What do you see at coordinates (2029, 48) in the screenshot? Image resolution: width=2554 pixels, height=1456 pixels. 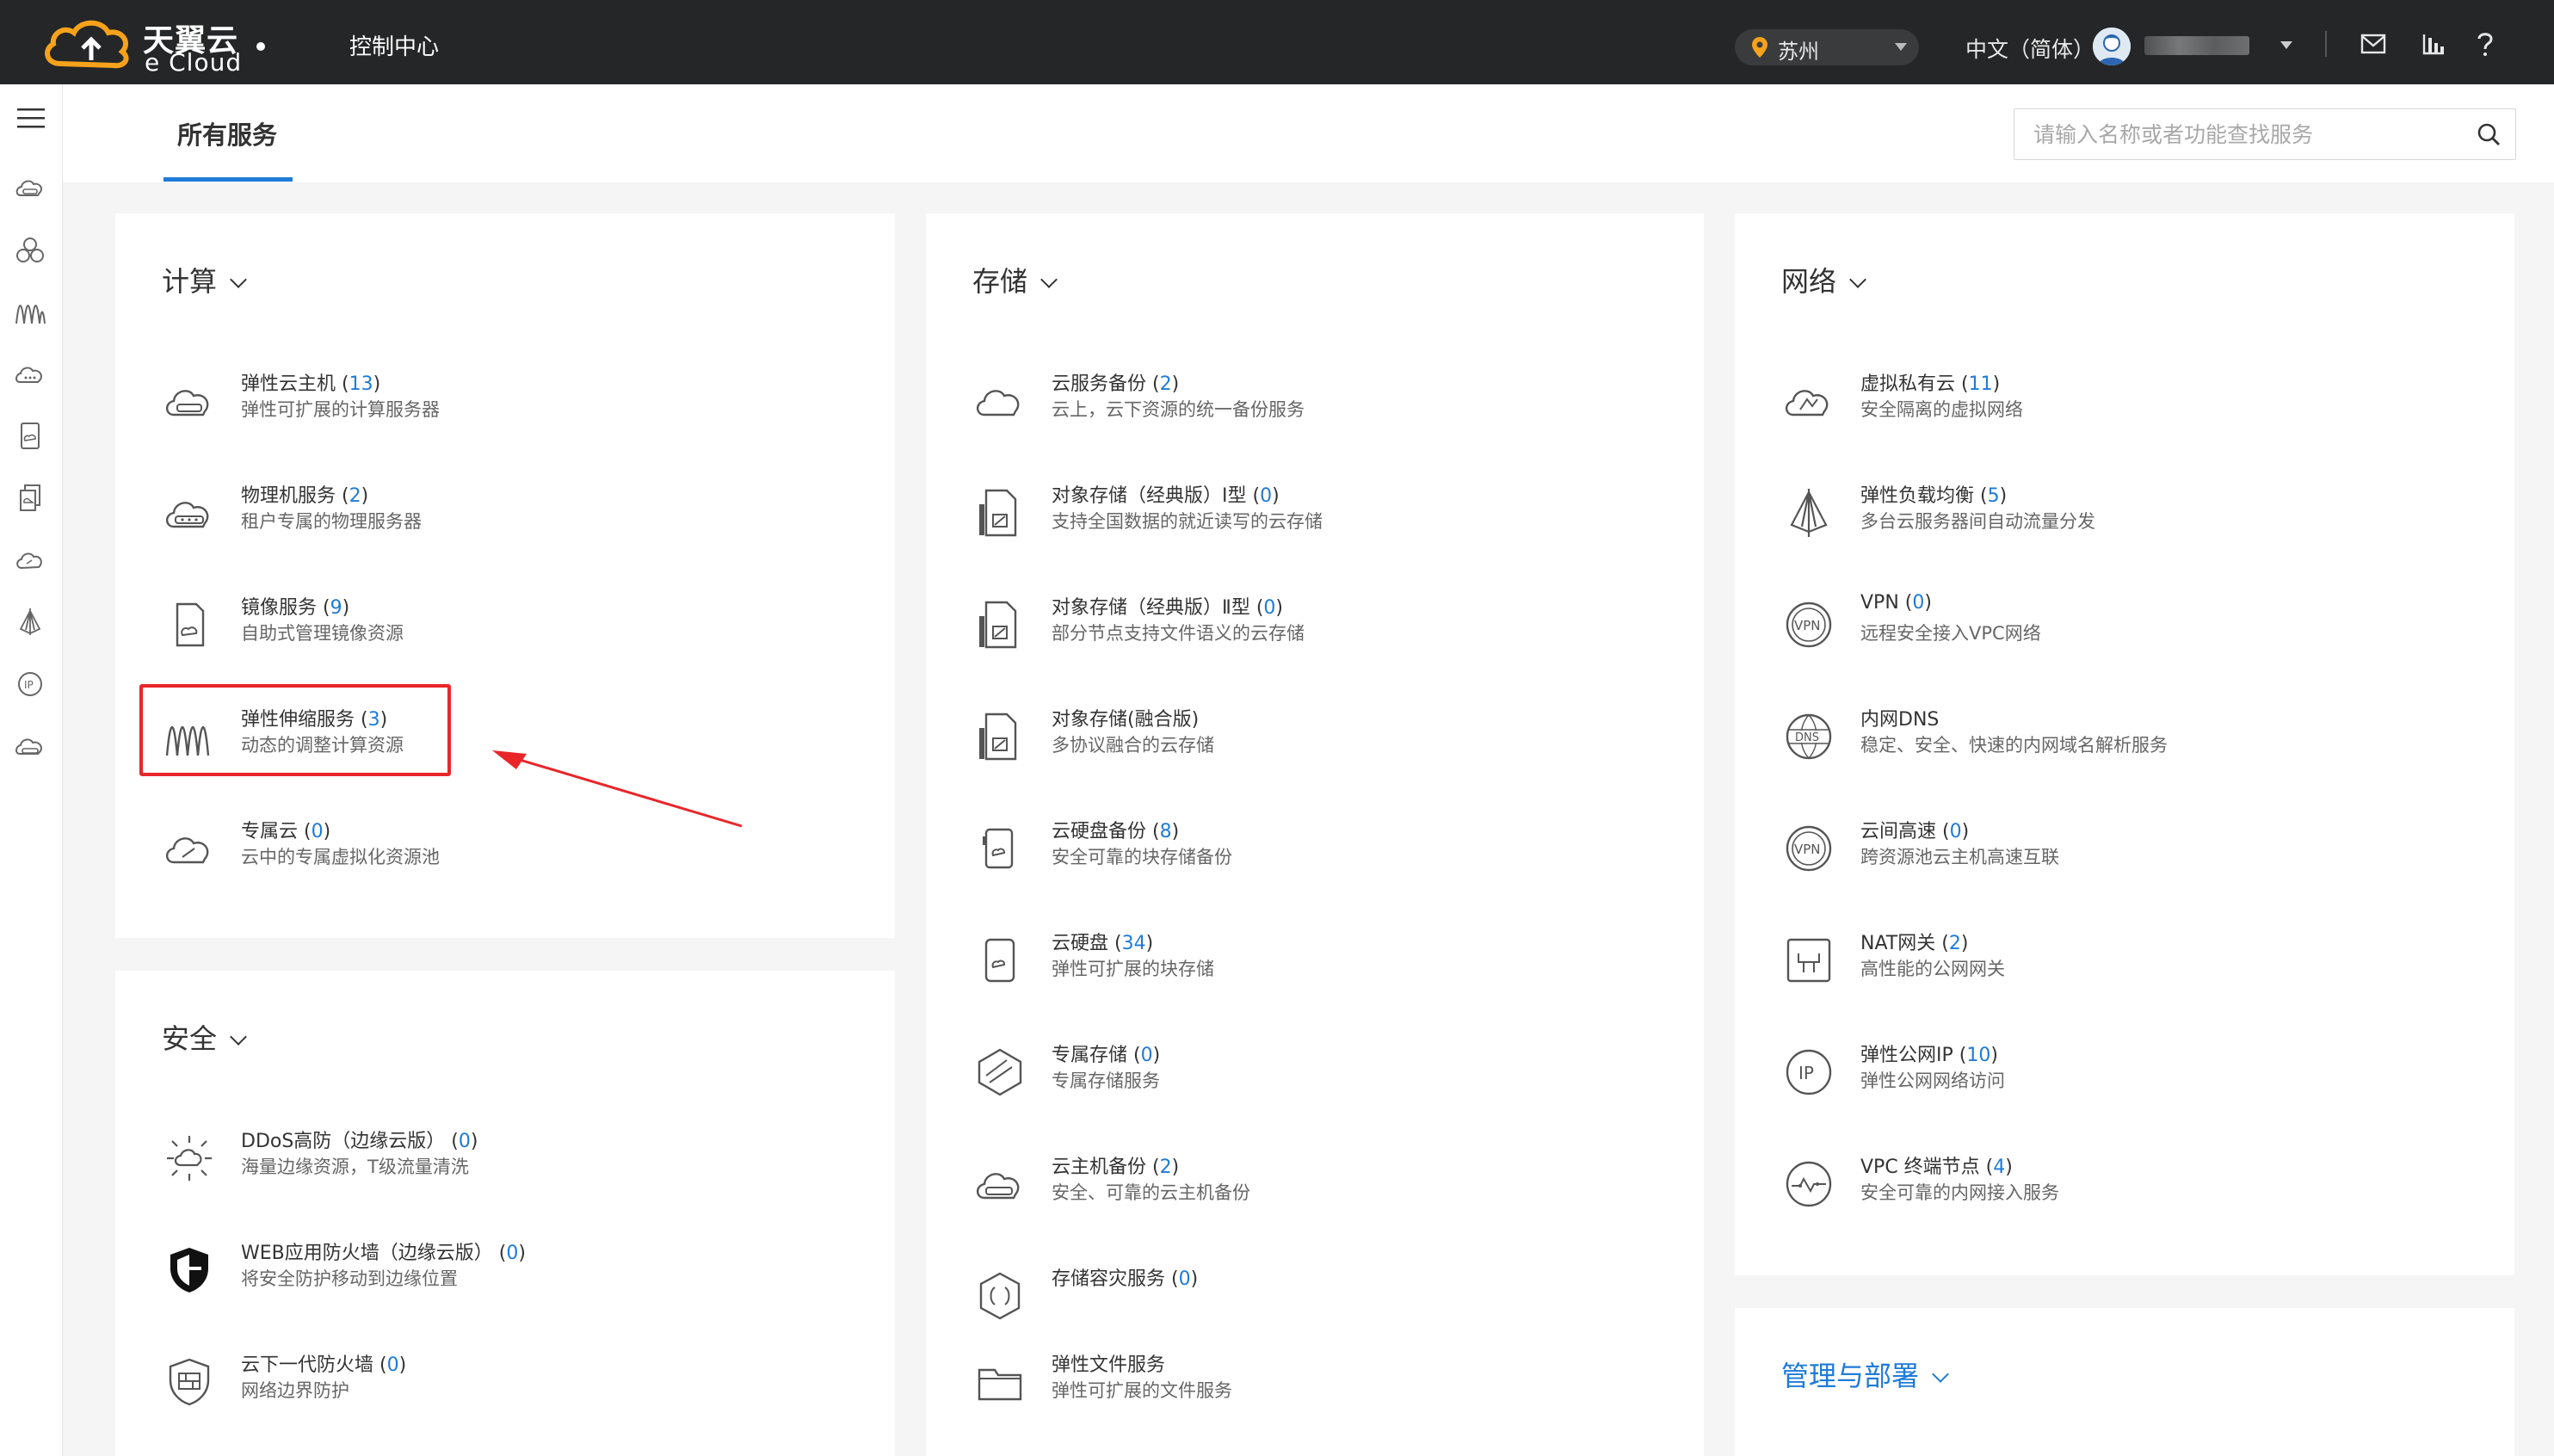 I see `language-selector: 中文（简体）` at bounding box center [2029, 48].